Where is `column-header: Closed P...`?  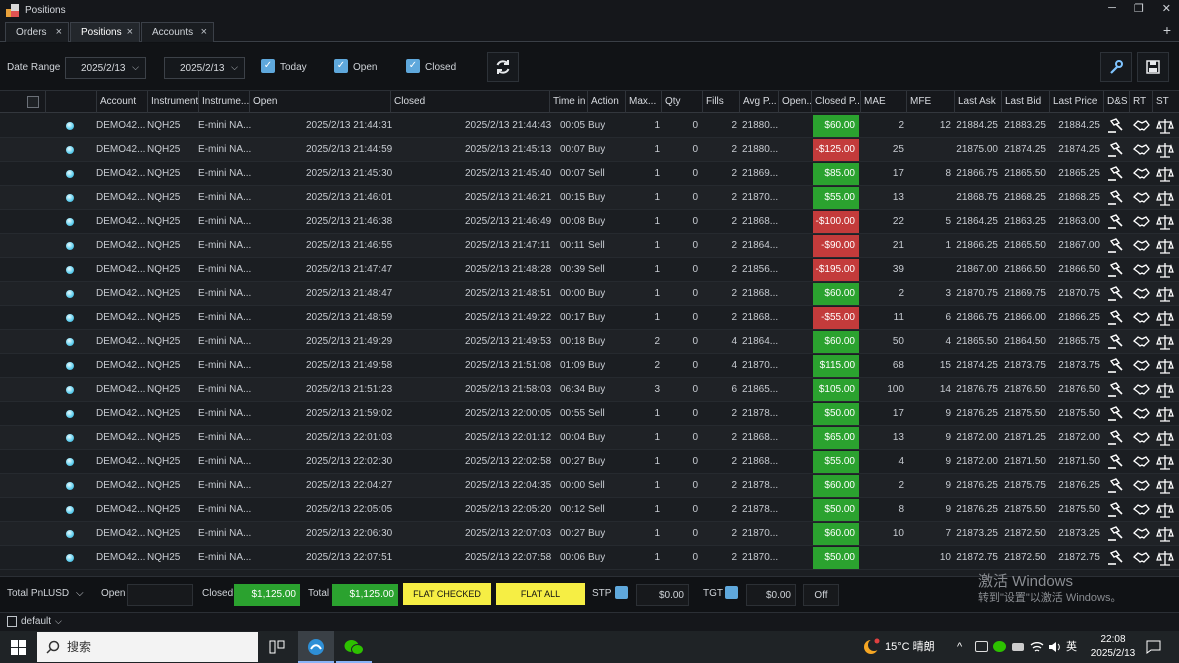 column-header: Closed P... is located at coordinates (835, 102).